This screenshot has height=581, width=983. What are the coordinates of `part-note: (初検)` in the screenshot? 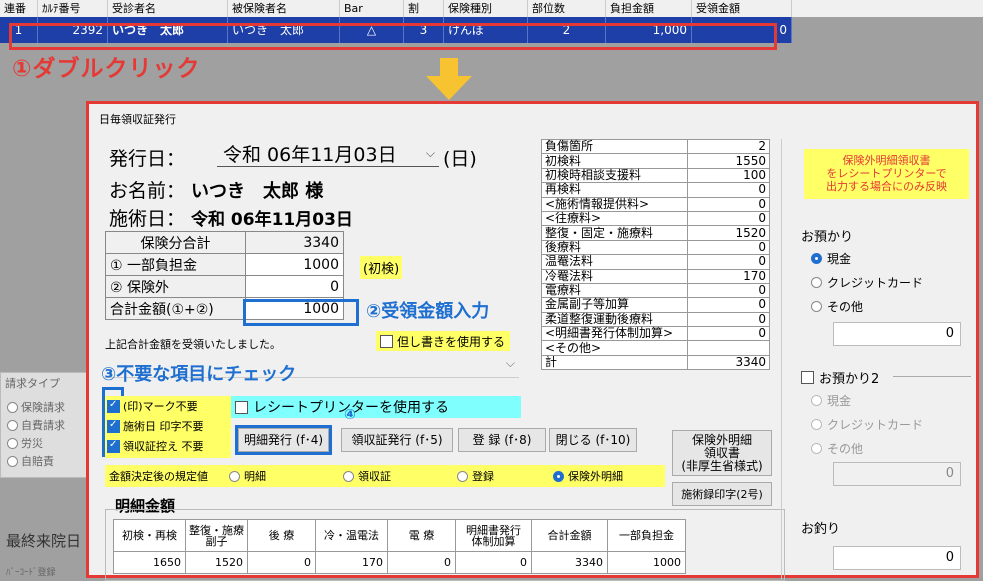 It's located at (381, 267).